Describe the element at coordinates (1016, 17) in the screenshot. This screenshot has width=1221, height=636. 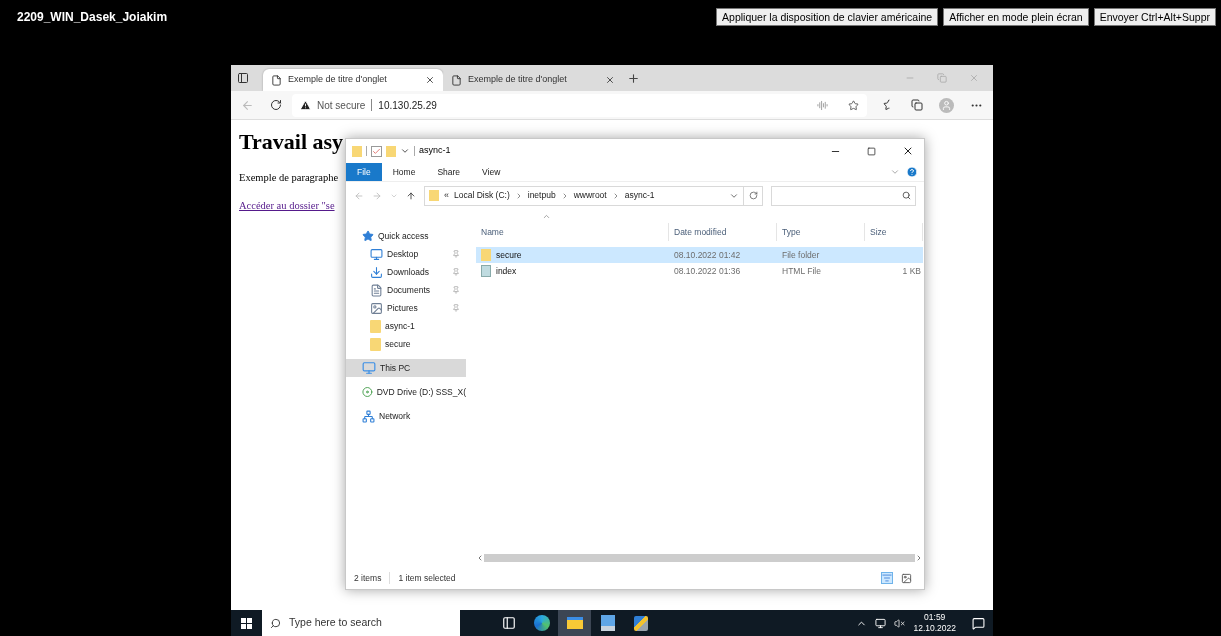
I see `toolbar-button: Afficher en mode plein écran` at that location.